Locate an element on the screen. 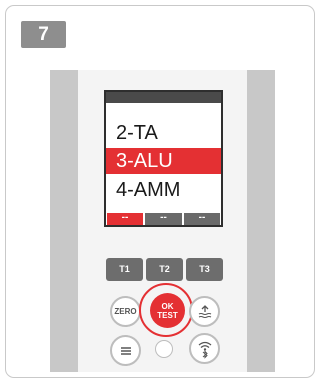  level-icon is located at coordinates (204, 311).